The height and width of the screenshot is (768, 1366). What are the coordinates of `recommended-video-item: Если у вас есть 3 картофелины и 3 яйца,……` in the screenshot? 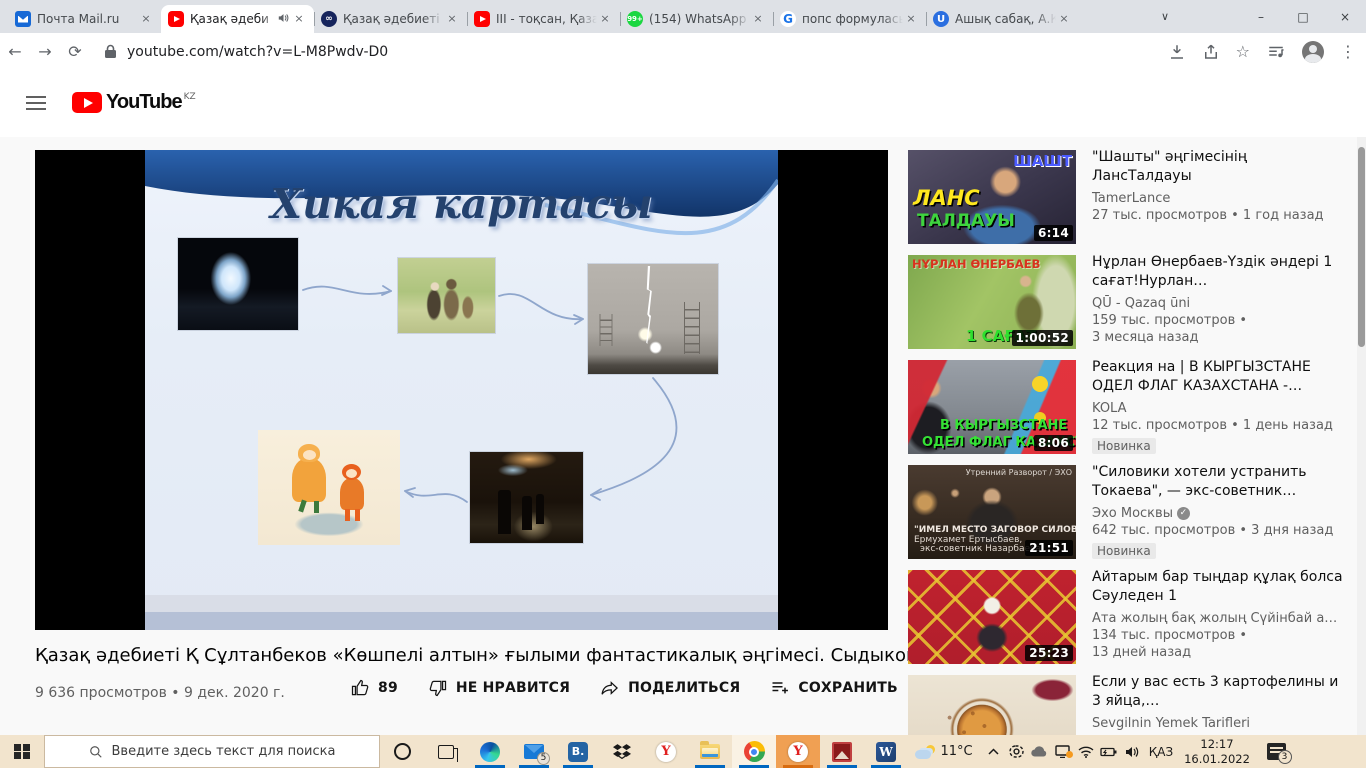 It's located at (1130, 704).